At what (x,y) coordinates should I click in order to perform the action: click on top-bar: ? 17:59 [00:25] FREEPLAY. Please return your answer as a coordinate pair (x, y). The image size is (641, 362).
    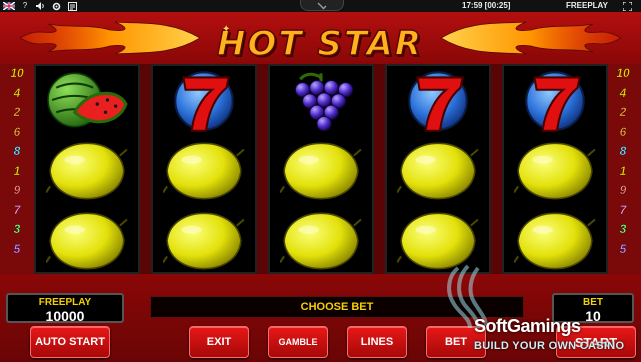
    Looking at the image, I should click on (320, 6).